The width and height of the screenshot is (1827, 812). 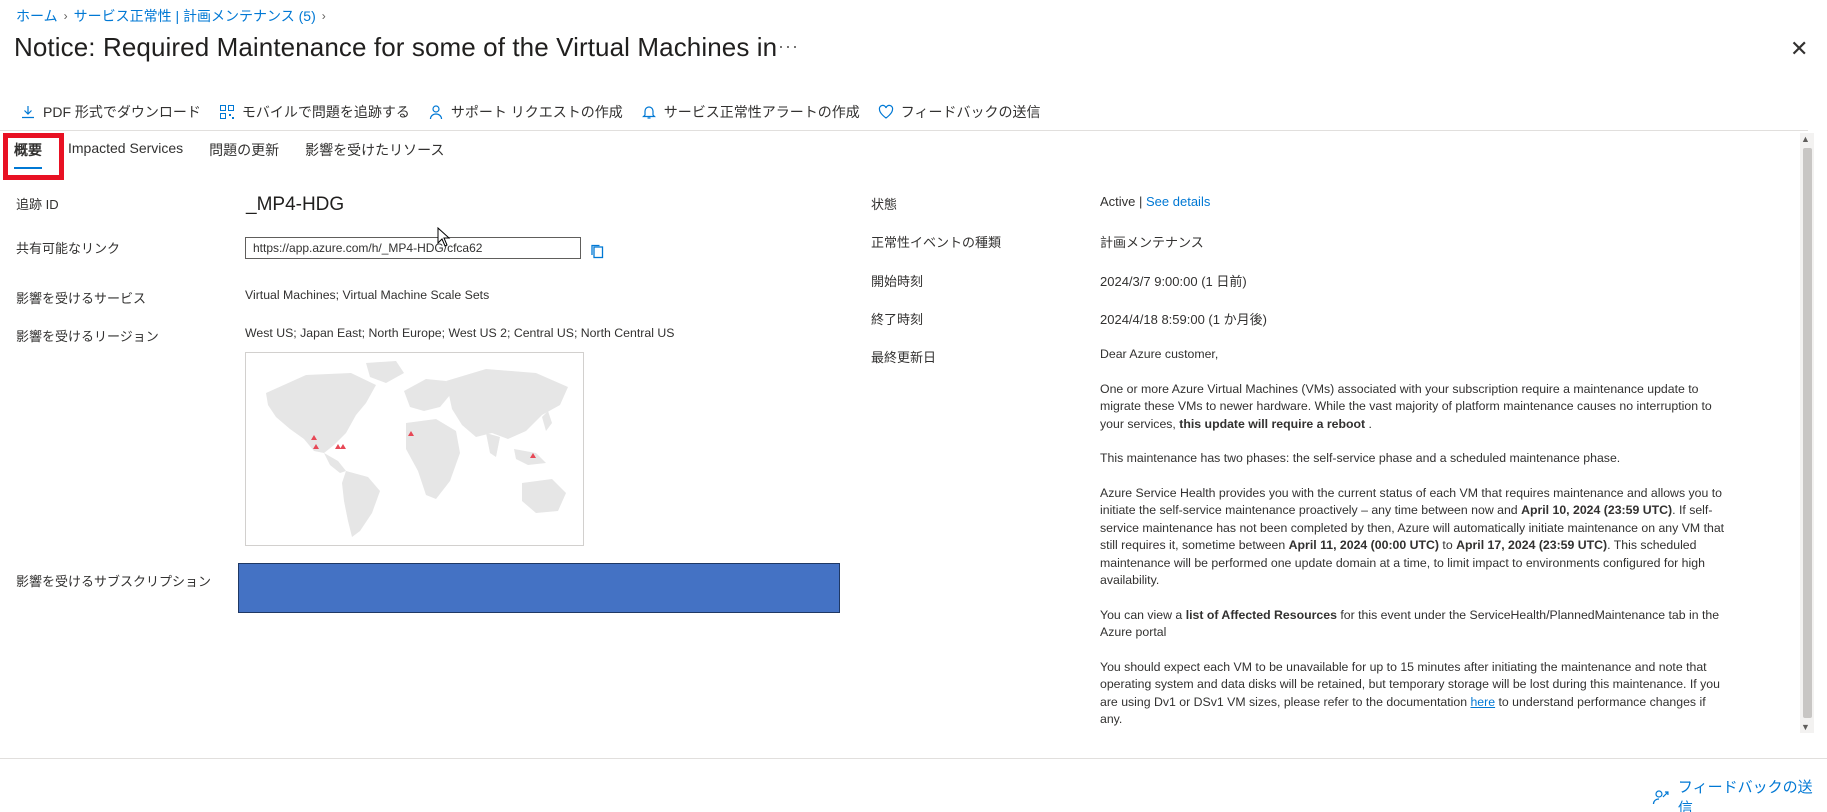 I want to click on event-type-value: 計画メンテナンス, so click(x=1152, y=242).